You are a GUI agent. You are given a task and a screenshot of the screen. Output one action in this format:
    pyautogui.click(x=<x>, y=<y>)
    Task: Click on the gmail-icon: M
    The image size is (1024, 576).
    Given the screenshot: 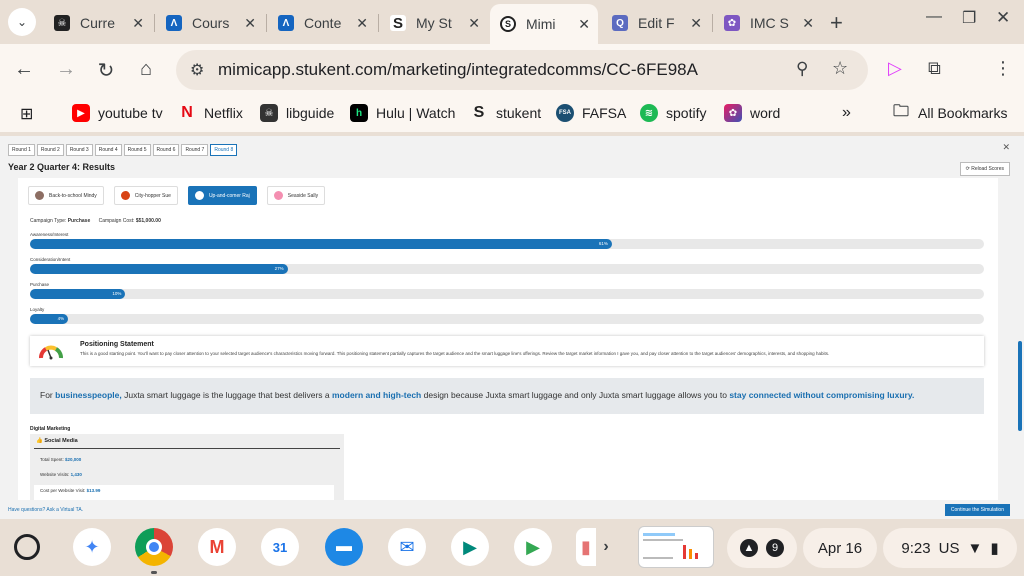 What is the action you would take?
    pyautogui.click(x=217, y=547)
    